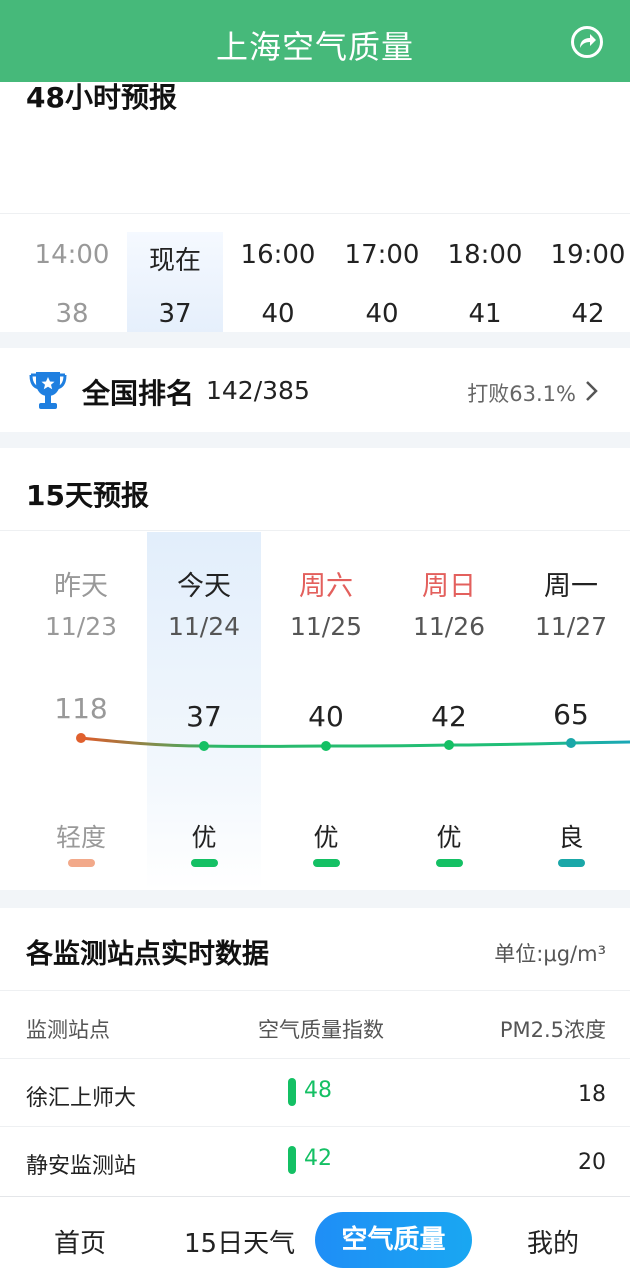  I want to click on hour-item: 16:00 40 优, so click(278, 282).